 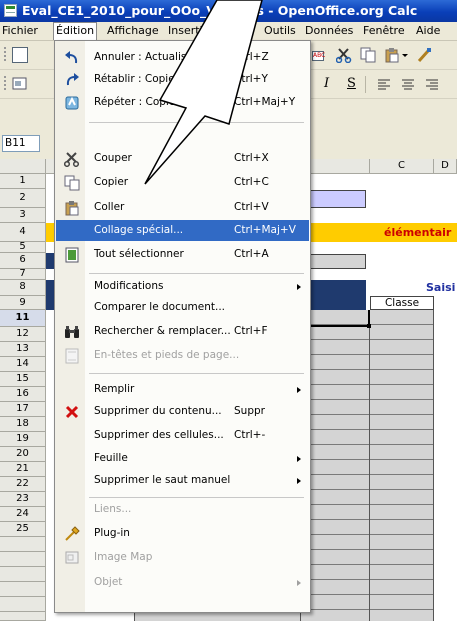 I want to click on row-header: 4, so click(x=23, y=232).